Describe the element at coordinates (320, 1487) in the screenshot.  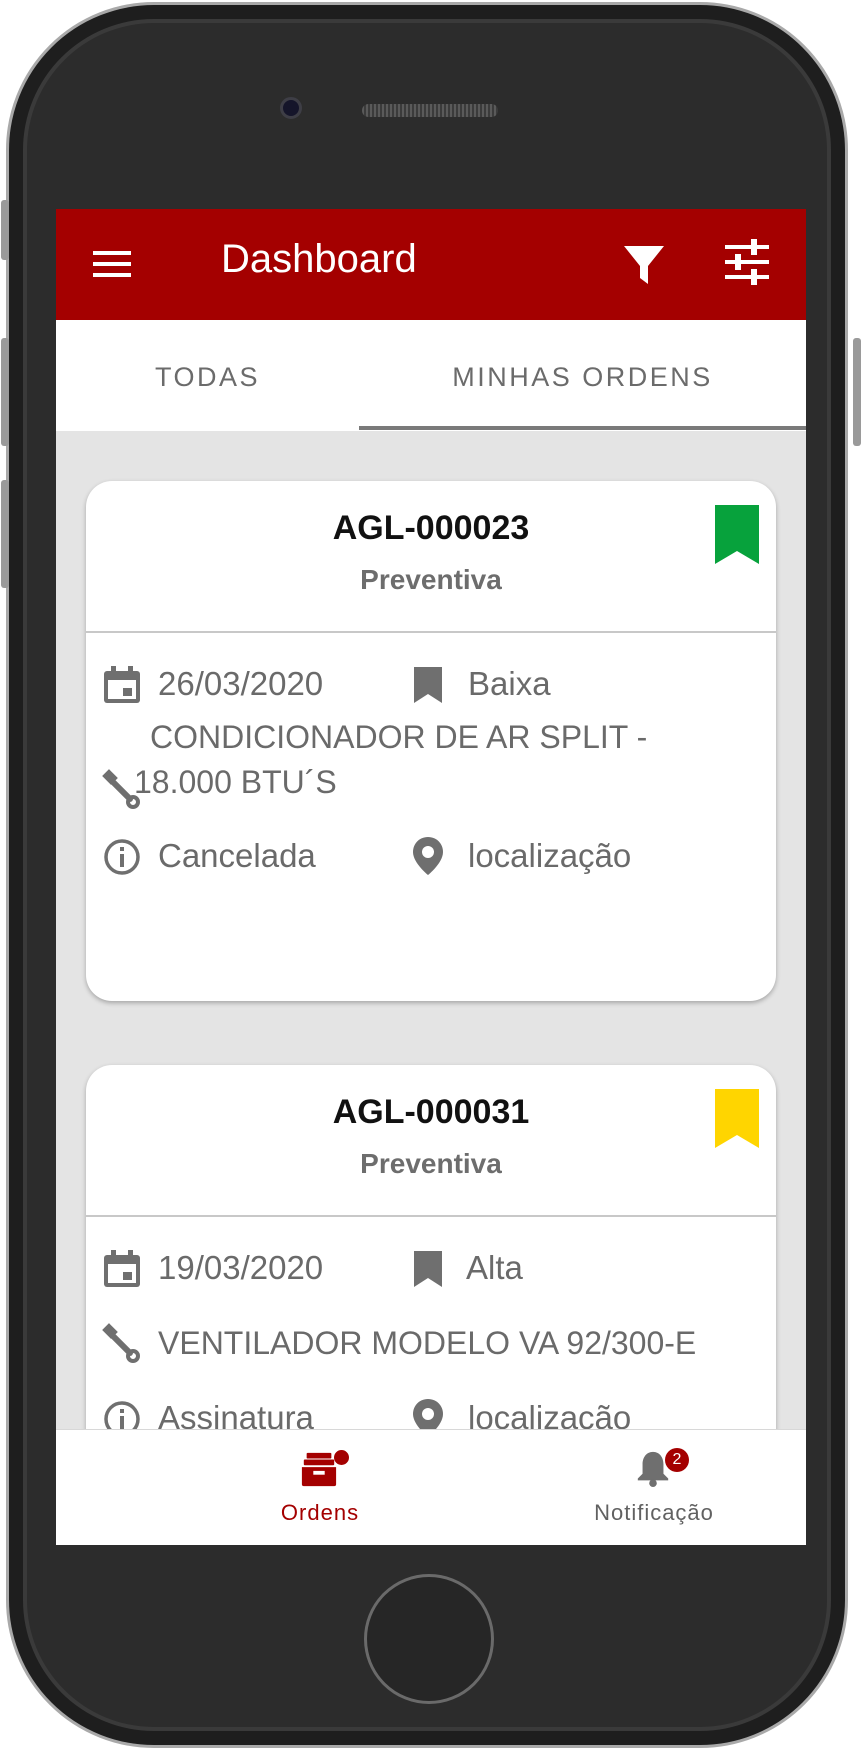
I see `nav-orders: Ordens` at that location.